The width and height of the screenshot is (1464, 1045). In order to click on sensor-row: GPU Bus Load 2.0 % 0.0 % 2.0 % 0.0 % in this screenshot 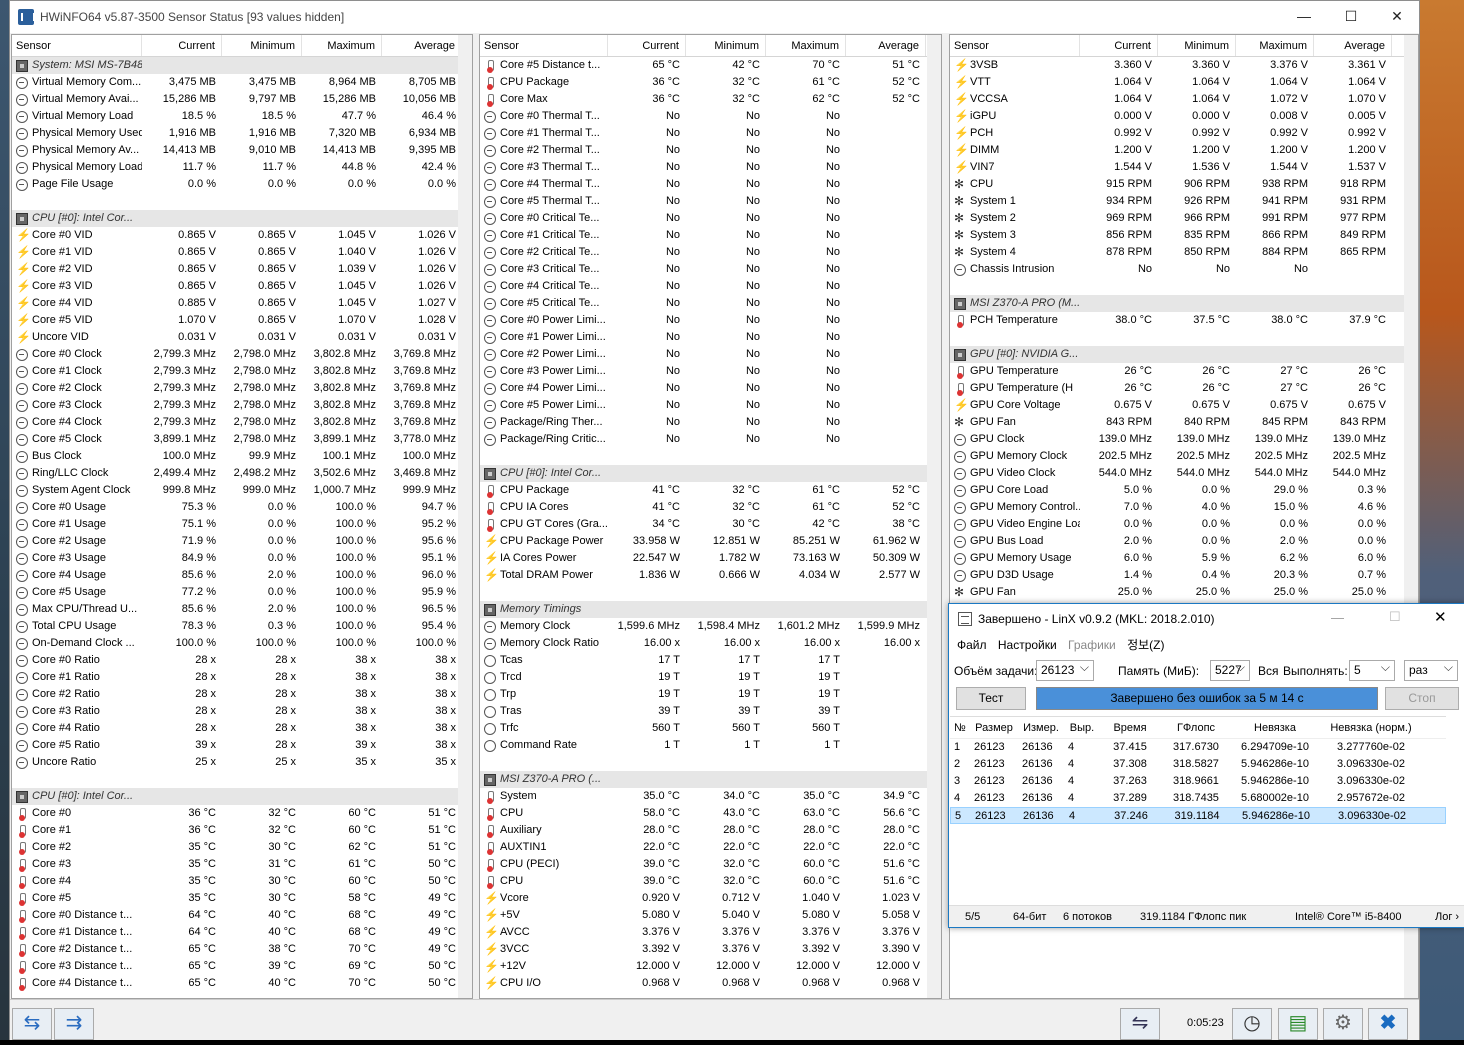, I will do `click(1184, 541)`.